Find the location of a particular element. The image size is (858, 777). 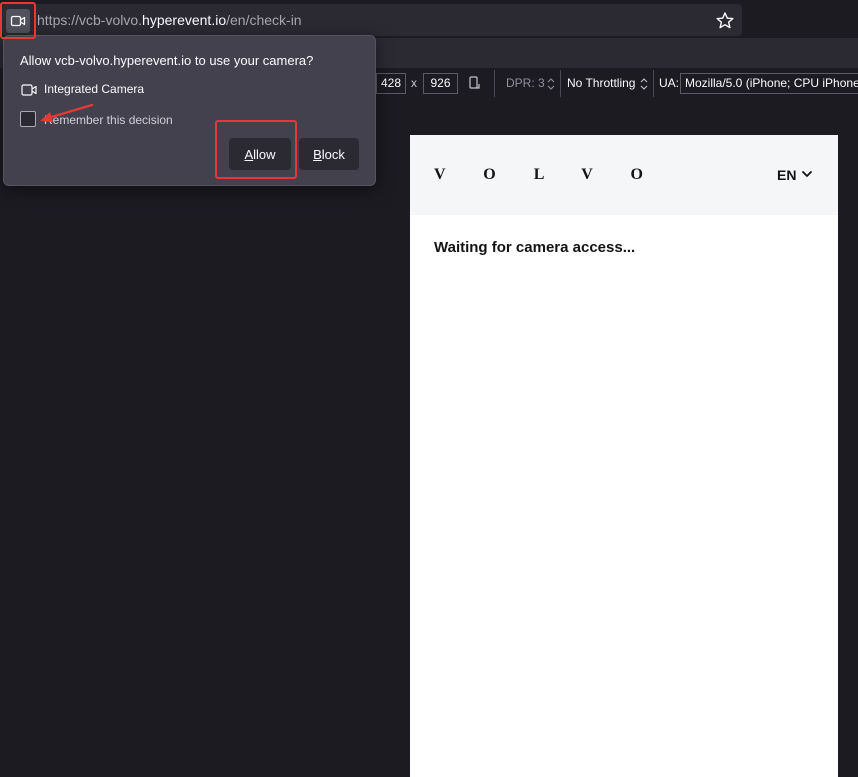

dimension-separator: x is located at coordinates (414, 83).